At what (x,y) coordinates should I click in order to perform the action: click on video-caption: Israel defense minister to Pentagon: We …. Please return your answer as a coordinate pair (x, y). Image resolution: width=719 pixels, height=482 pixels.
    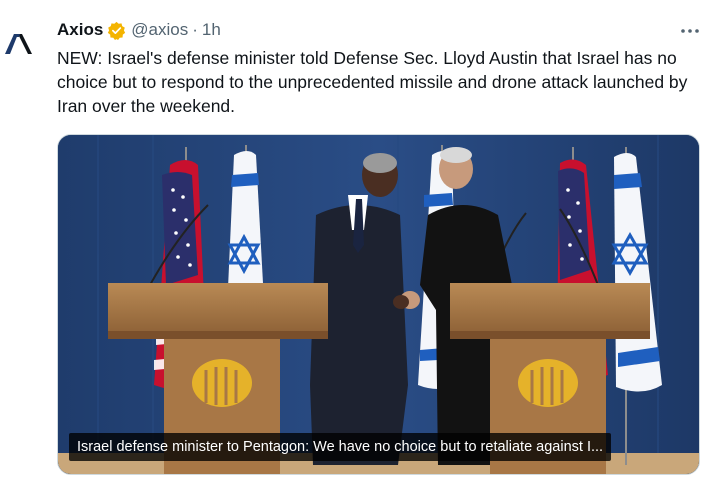
    Looking at the image, I should click on (340, 447).